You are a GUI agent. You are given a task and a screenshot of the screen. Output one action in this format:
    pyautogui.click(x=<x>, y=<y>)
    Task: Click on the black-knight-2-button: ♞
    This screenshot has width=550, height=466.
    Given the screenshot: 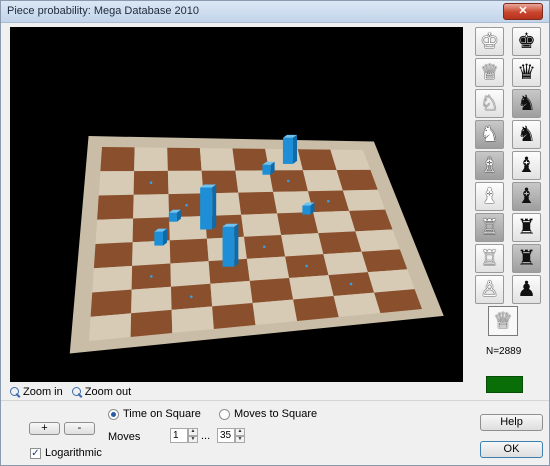 What is the action you would take?
    pyautogui.click(x=526, y=134)
    